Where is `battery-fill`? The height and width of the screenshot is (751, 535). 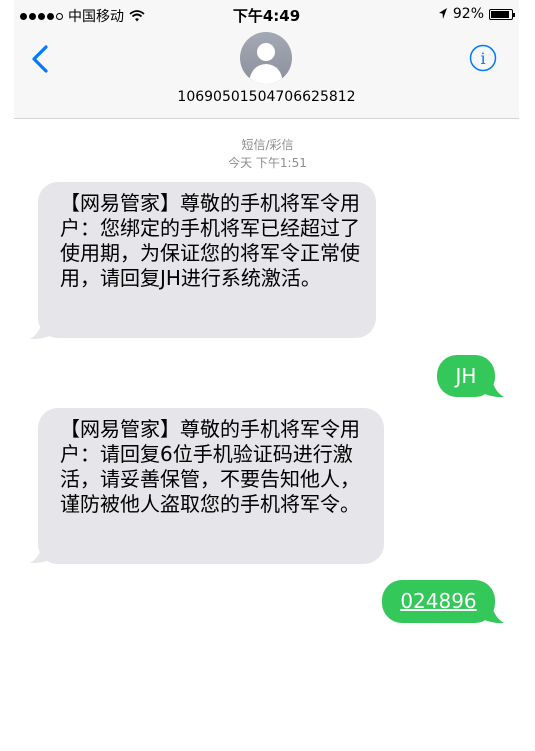
battery-fill is located at coordinates (500, 14).